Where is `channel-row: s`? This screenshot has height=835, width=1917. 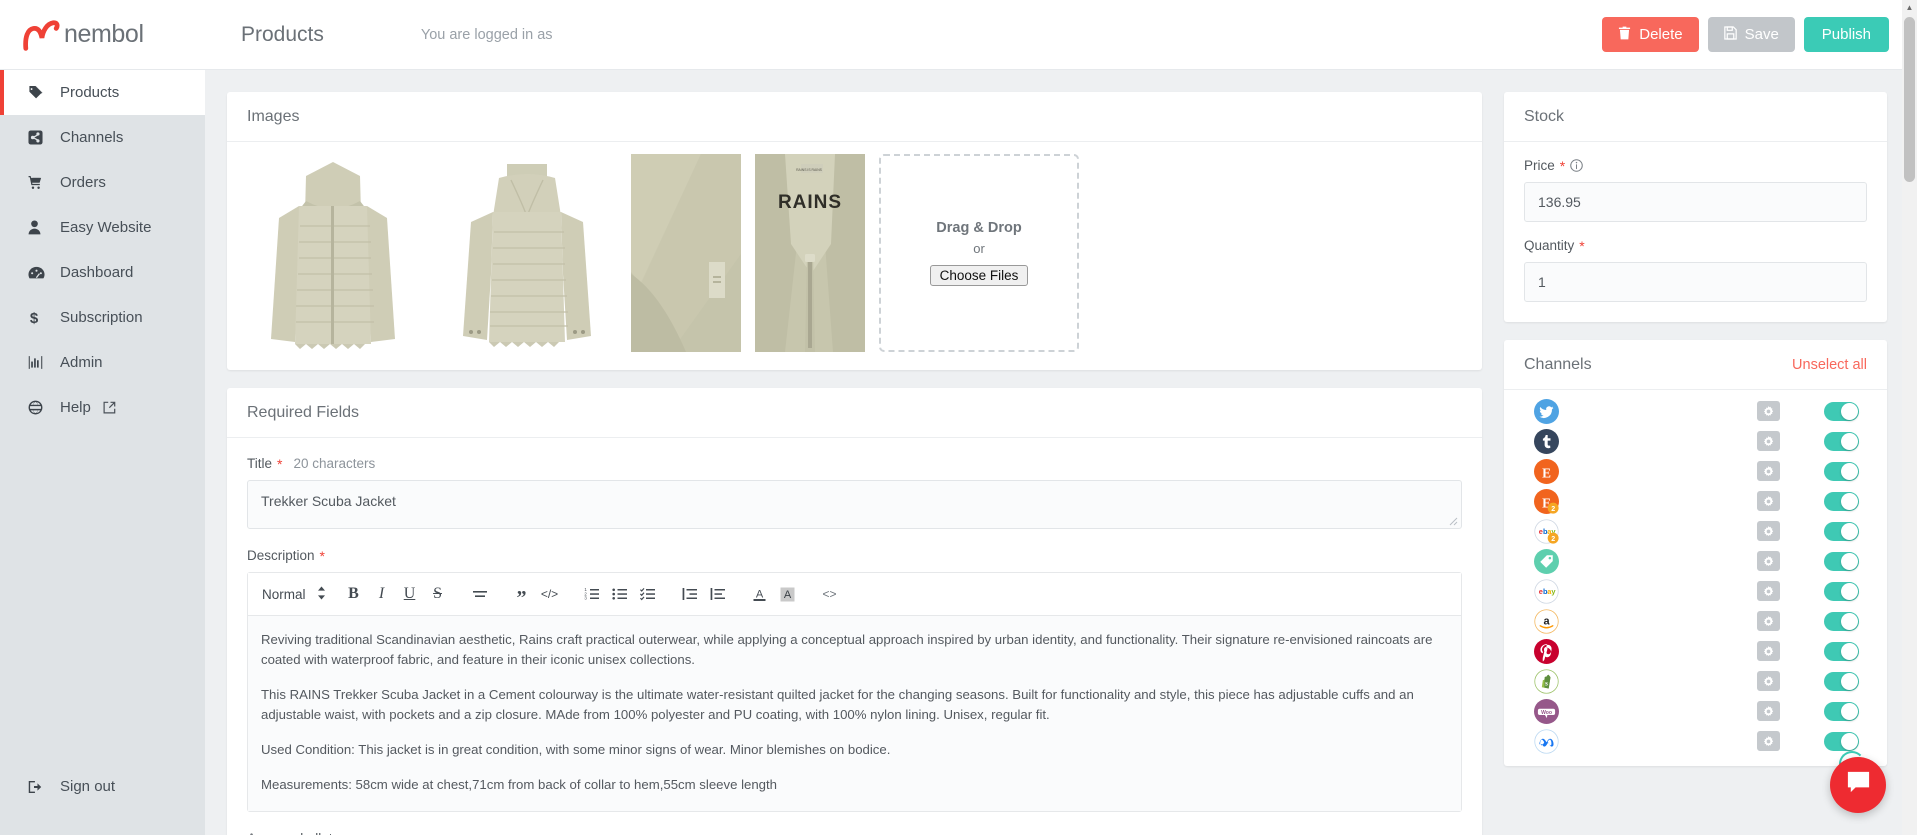
channel-row: s is located at coordinates (1695, 681).